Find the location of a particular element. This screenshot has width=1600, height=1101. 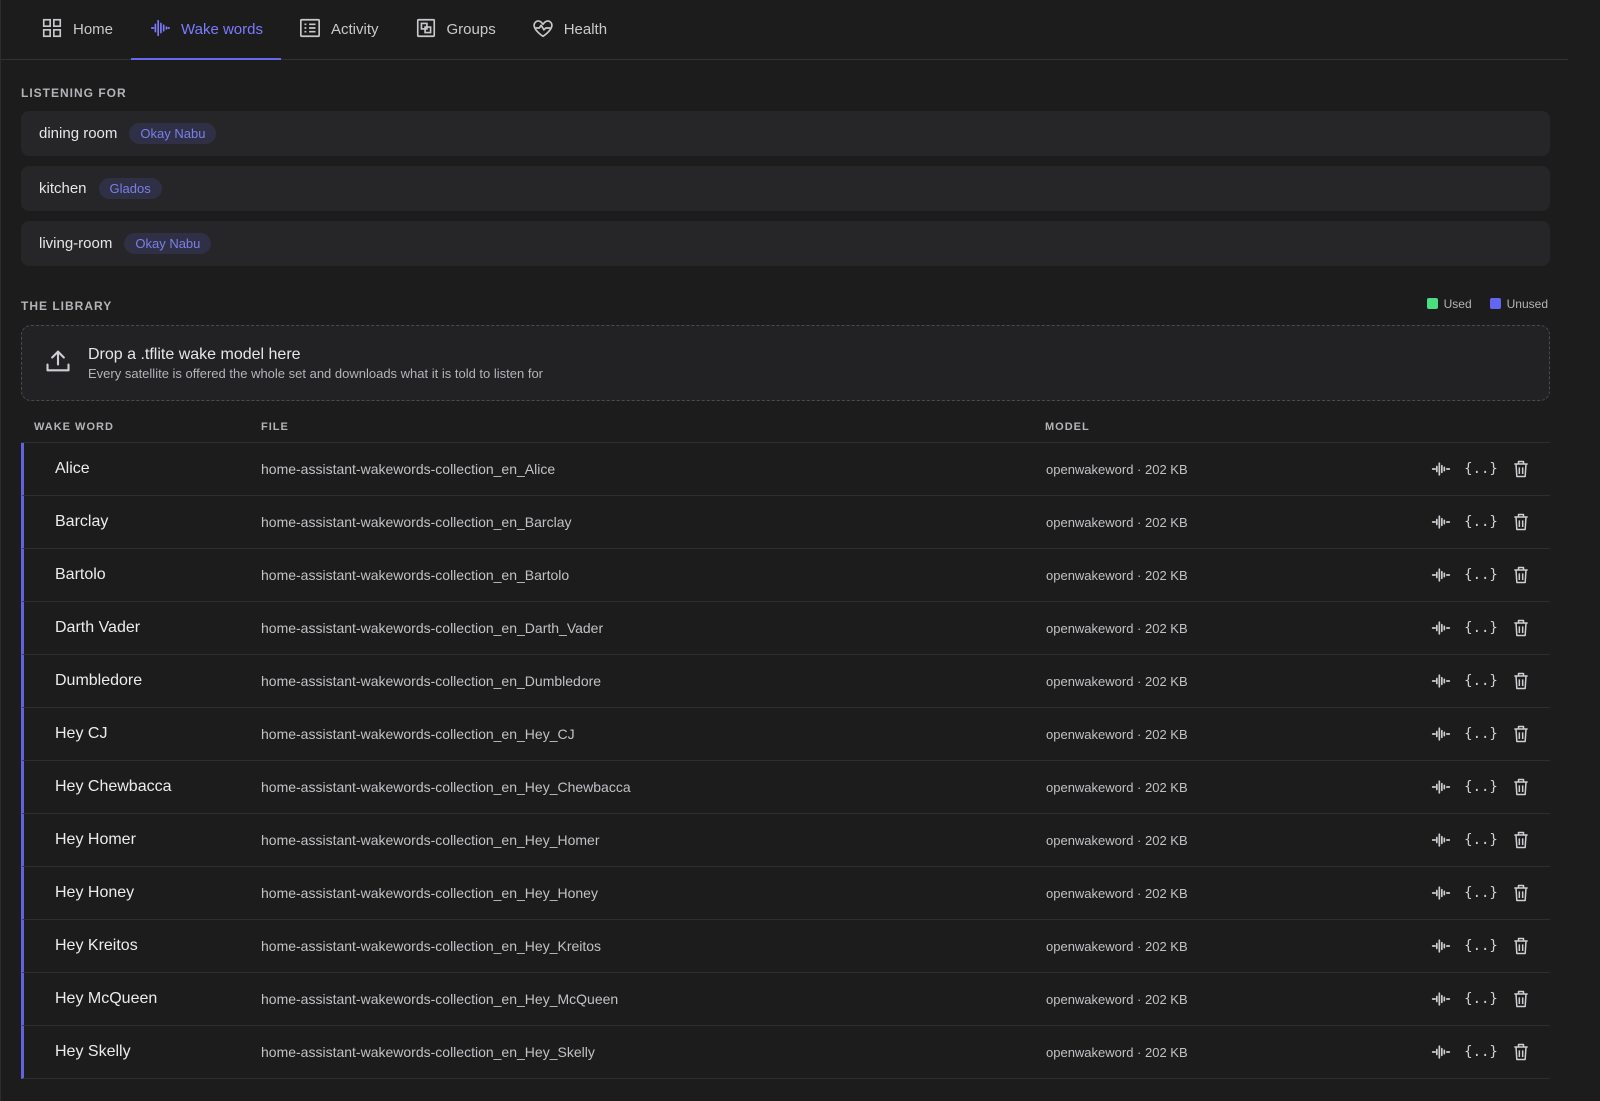

drop-title: Drop a .tflite wake model here is located at coordinates (194, 354).